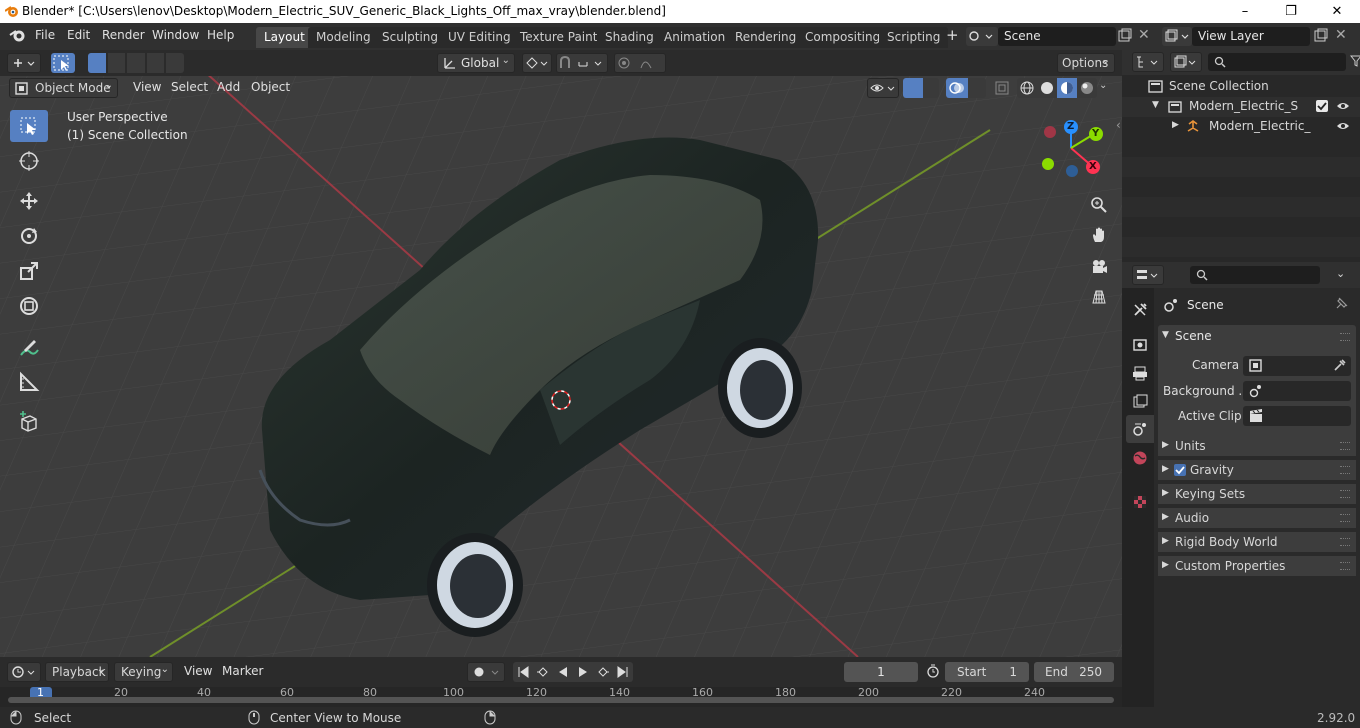  What do you see at coordinates (1148, 275) in the screenshot?
I see `properties-editor-type-button` at bounding box center [1148, 275].